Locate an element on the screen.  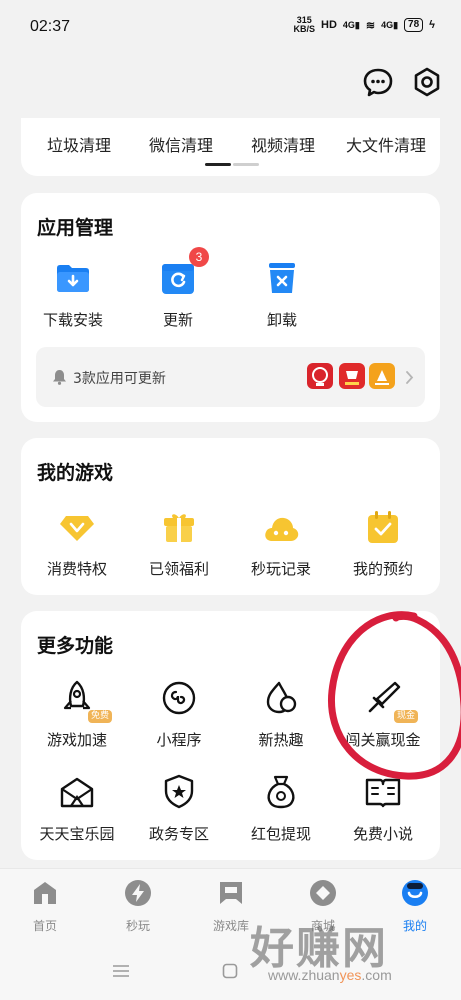
my-reservations-item: 我的预约 is located at coordinates (383, 543).